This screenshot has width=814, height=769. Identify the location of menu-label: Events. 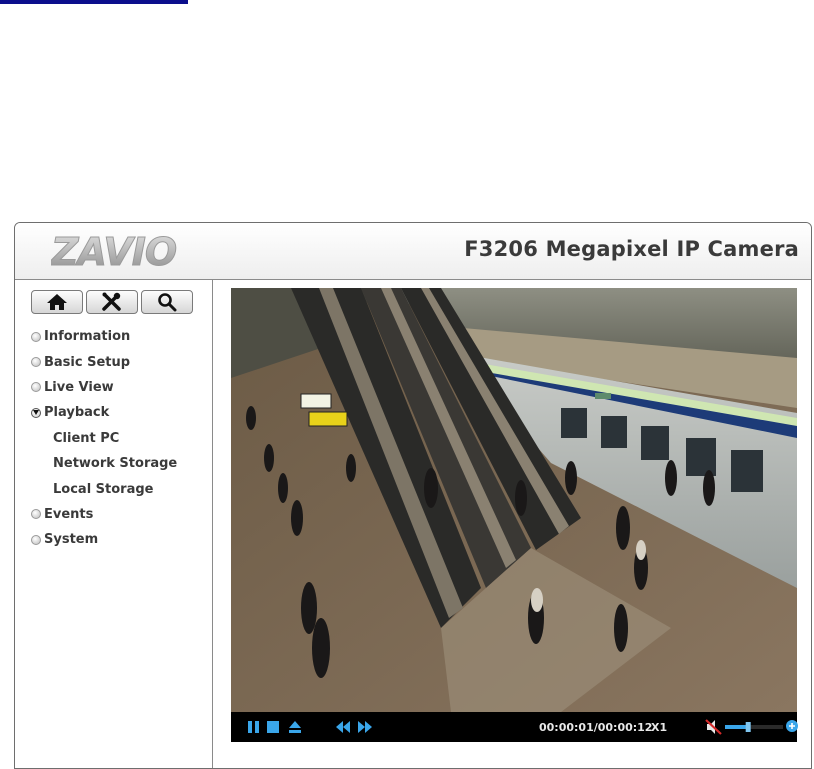
(69, 514).